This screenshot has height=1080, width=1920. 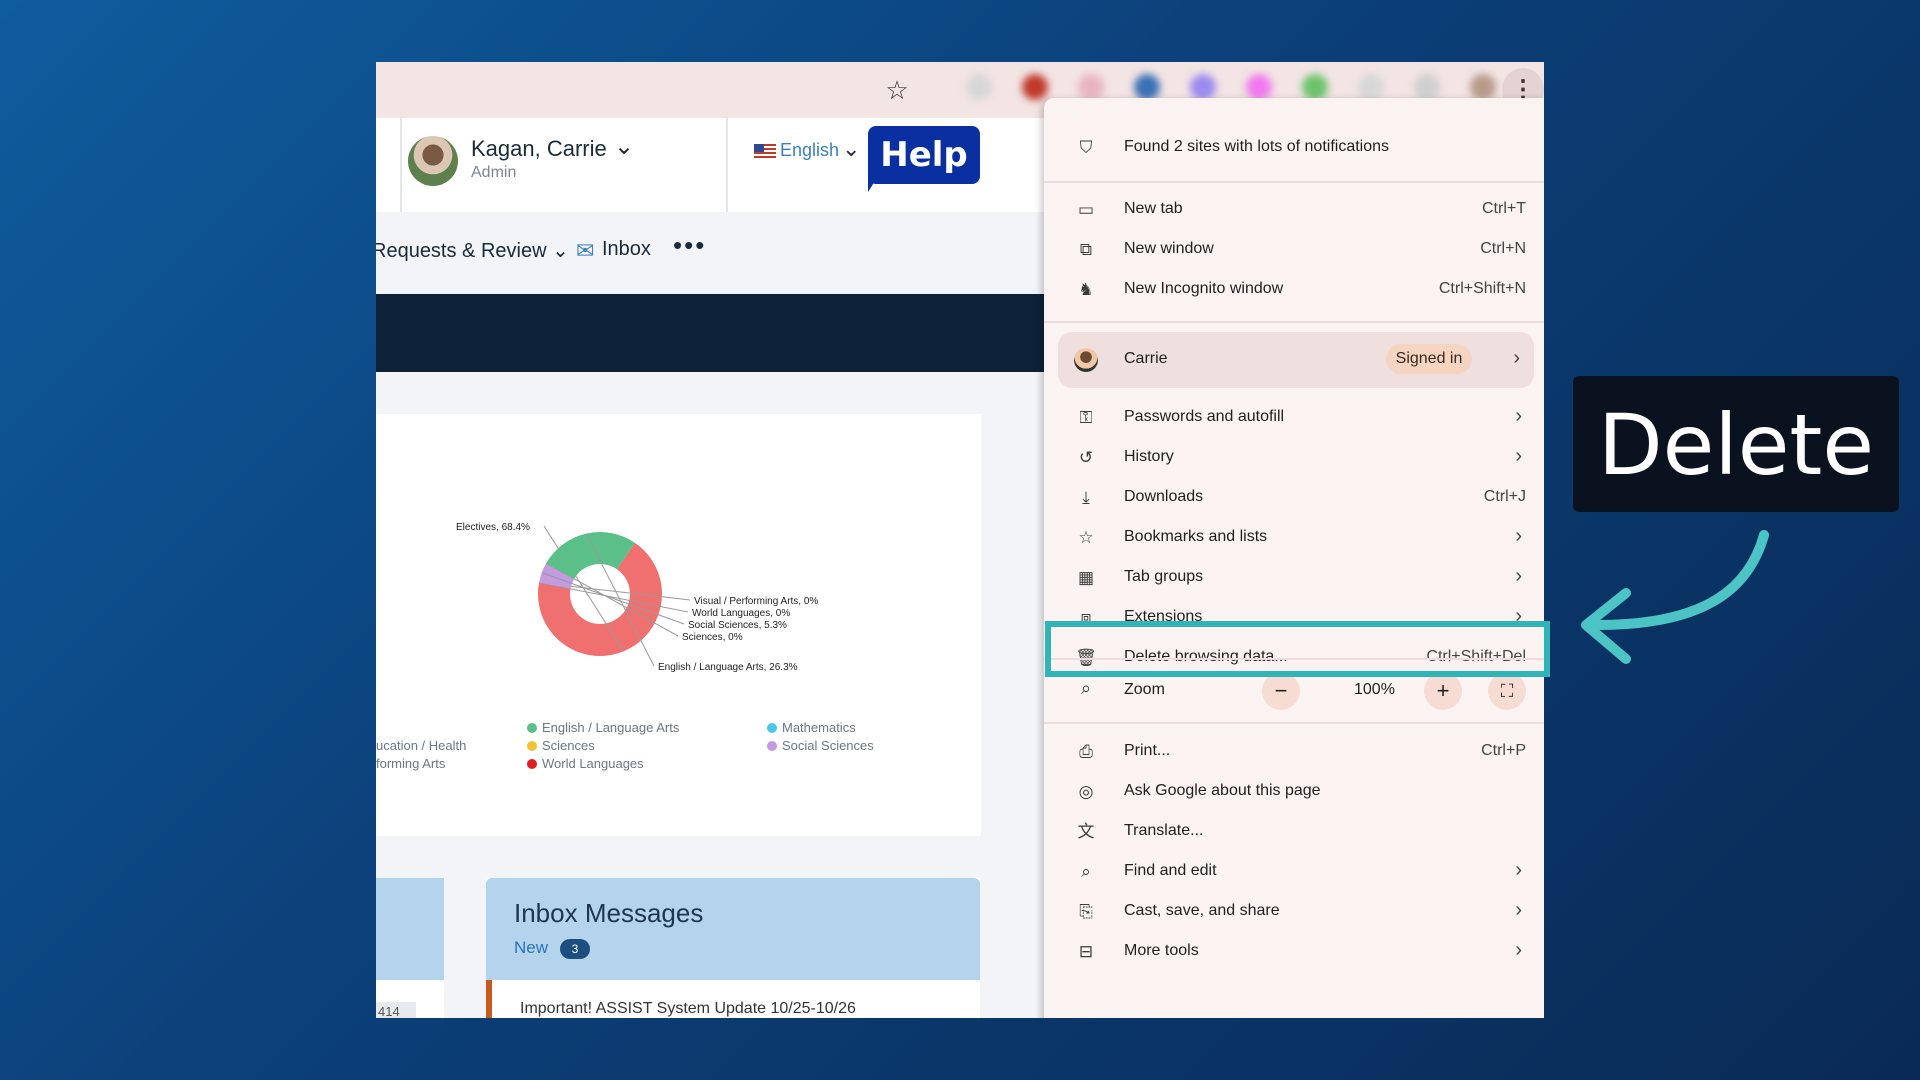 I want to click on fullscreen-icon: ⛶, so click(x=1507, y=691).